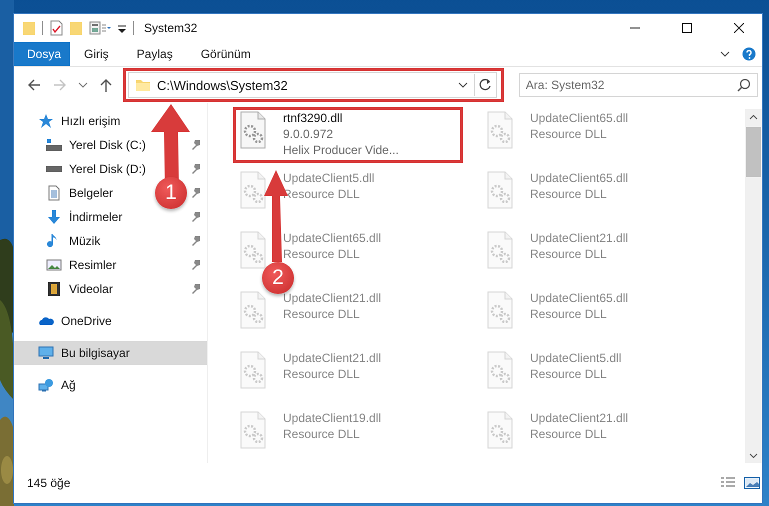  What do you see at coordinates (753, 286) in the screenshot?
I see `scrollbar` at bounding box center [753, 286].